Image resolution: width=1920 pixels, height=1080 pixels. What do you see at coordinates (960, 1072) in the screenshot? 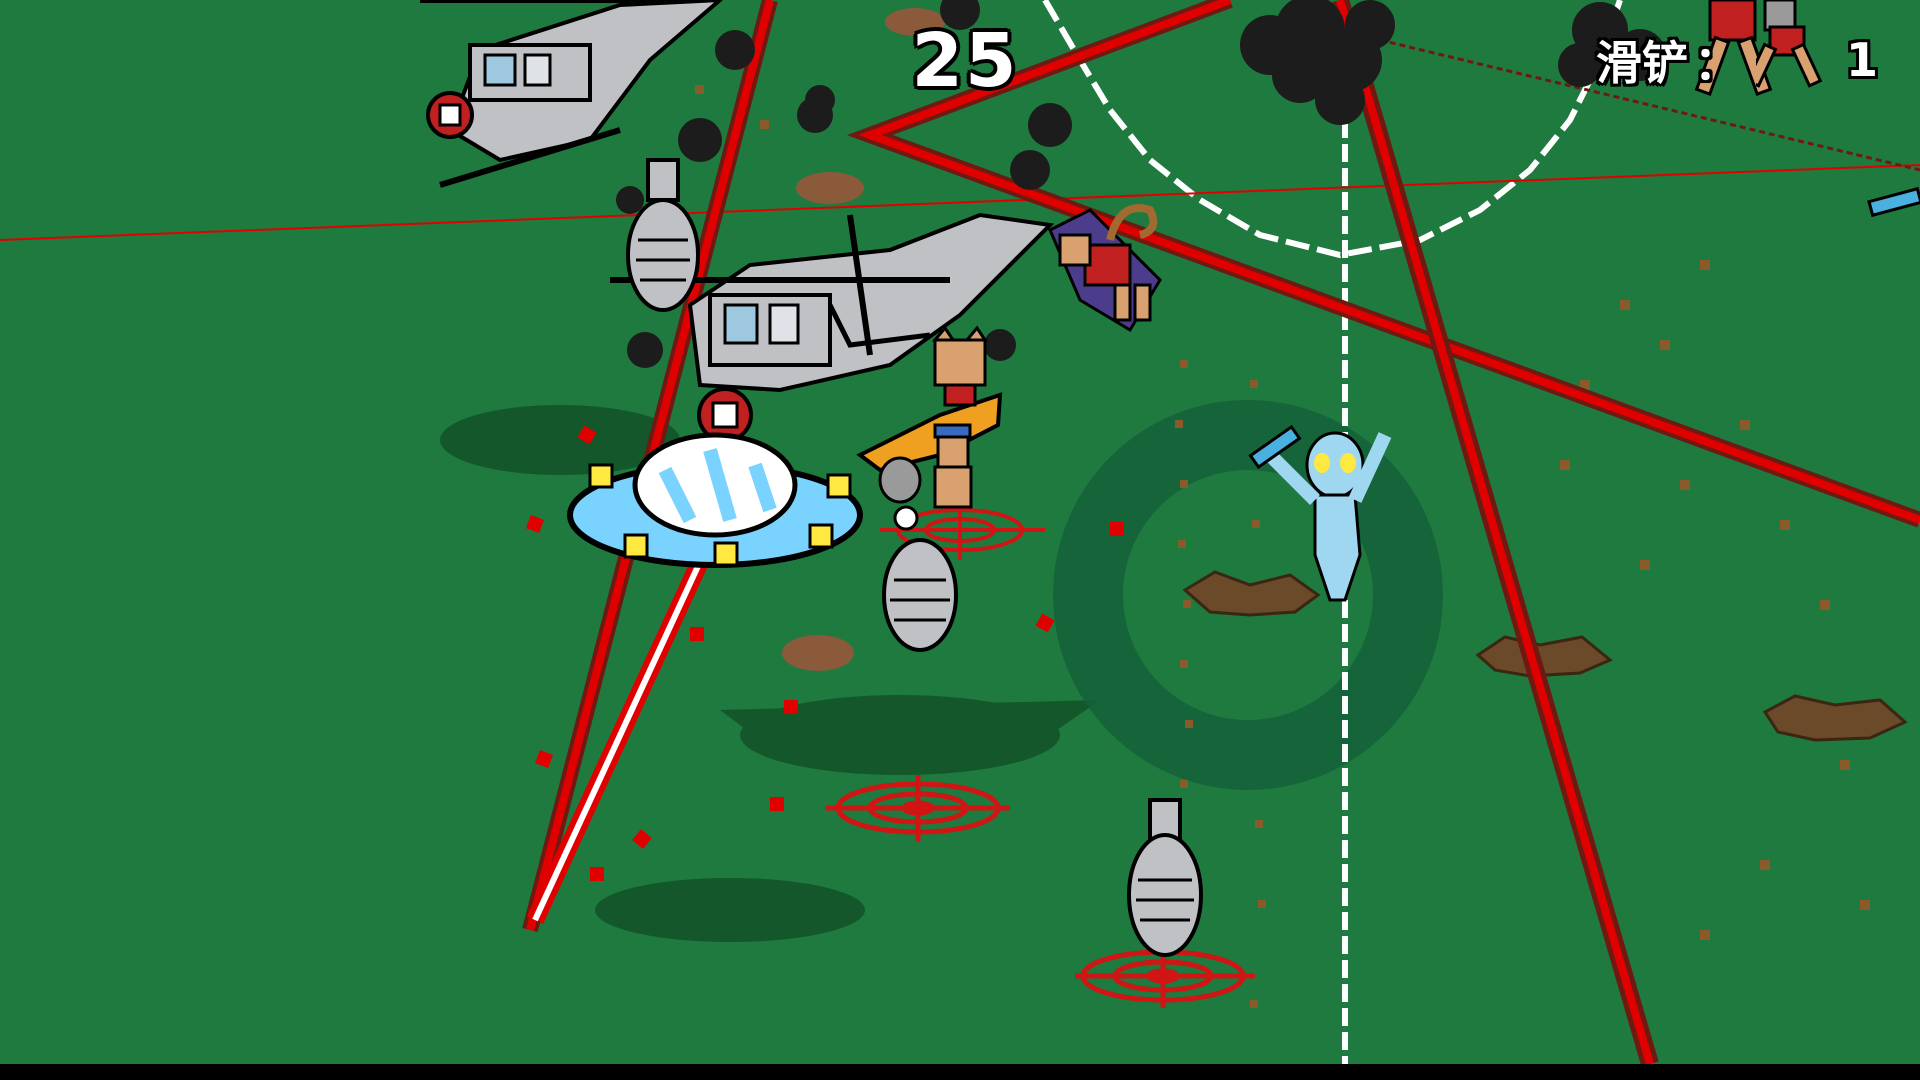
I see `bottom-bar` at bounding box center [960, 1072].